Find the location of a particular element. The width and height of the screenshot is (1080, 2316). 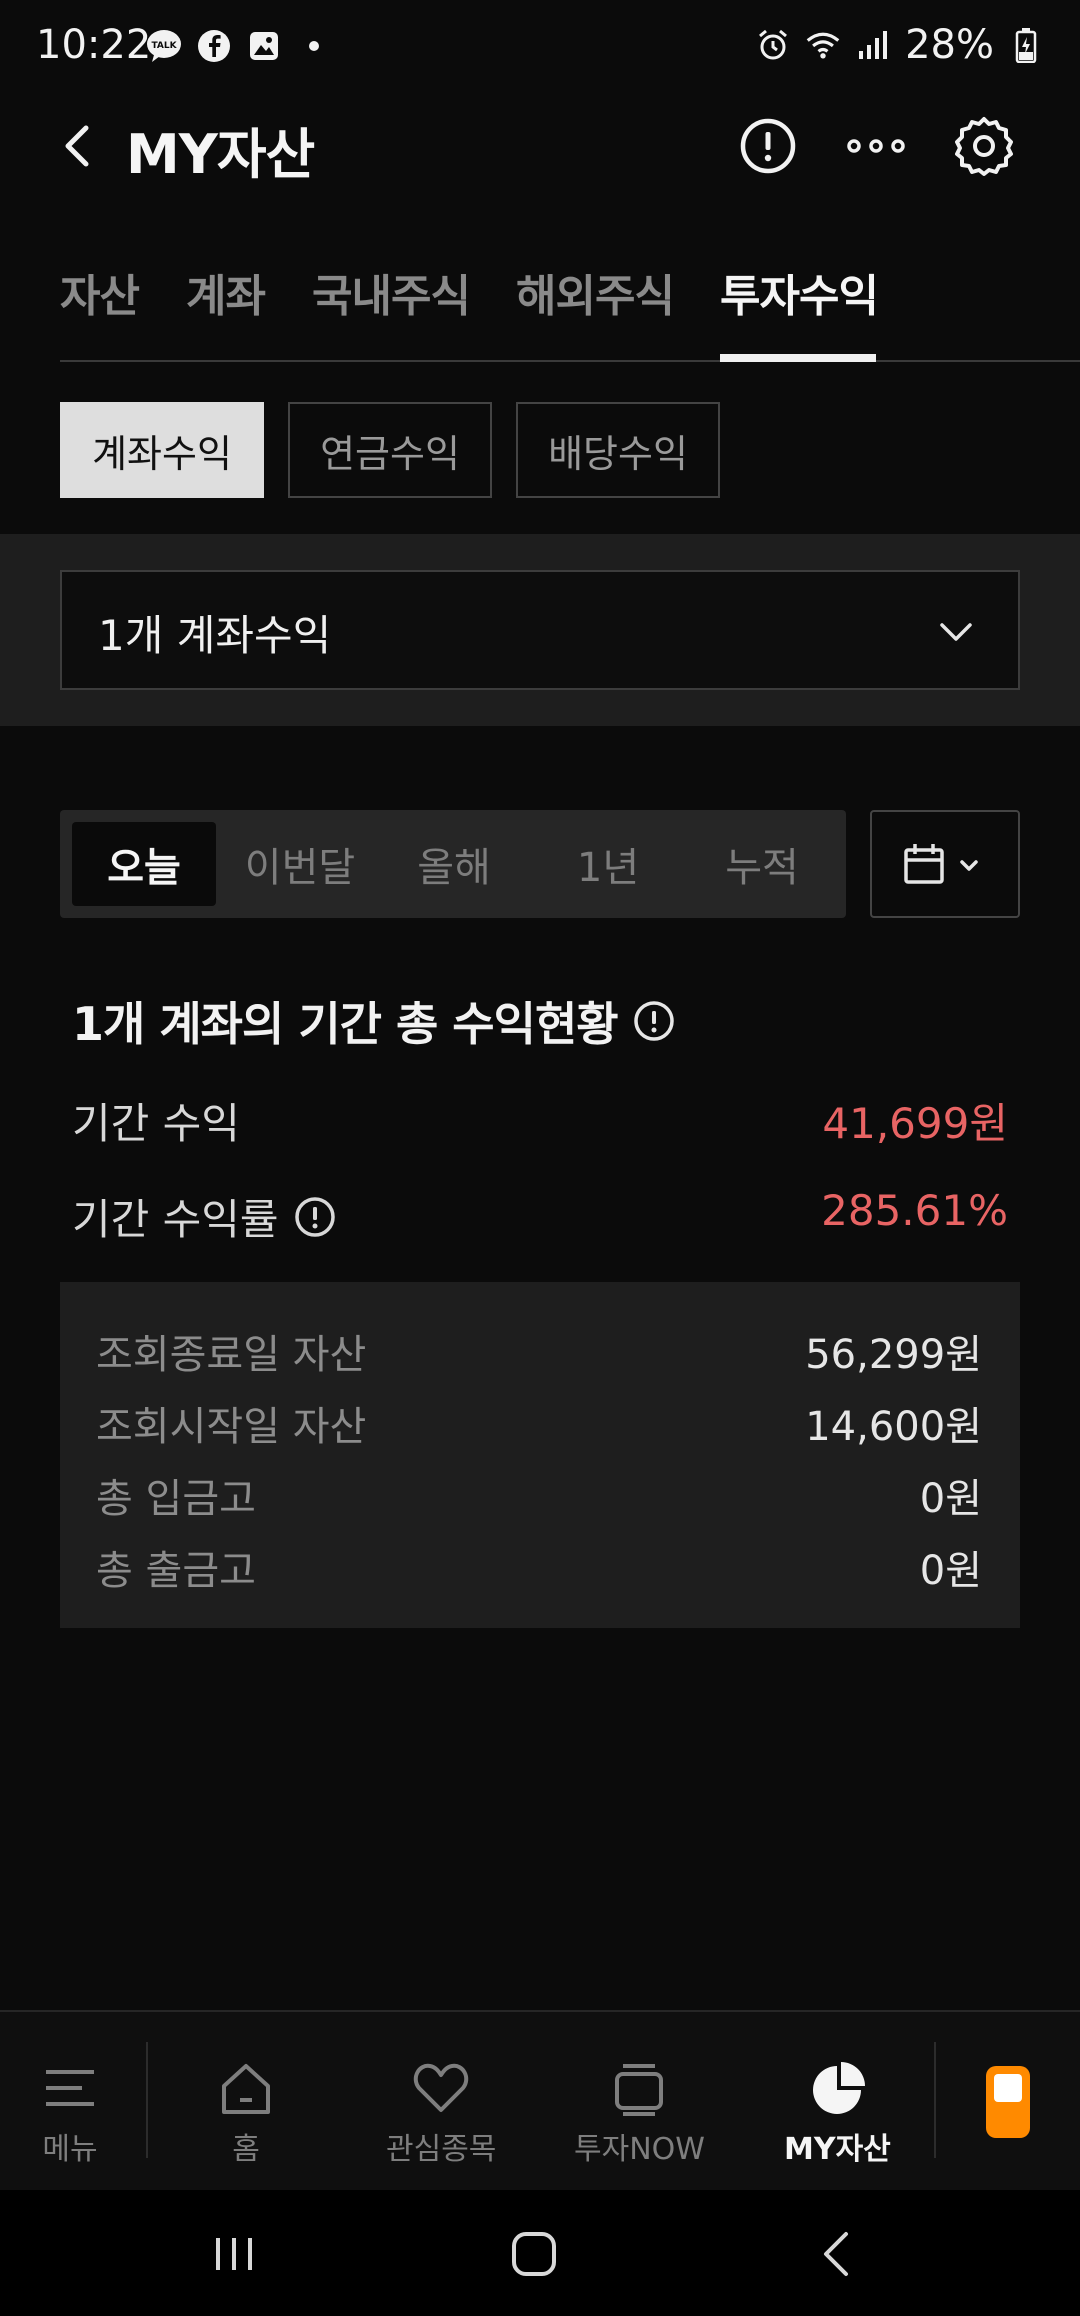

talk-icon: TALK is located at coordinates (164, 46).